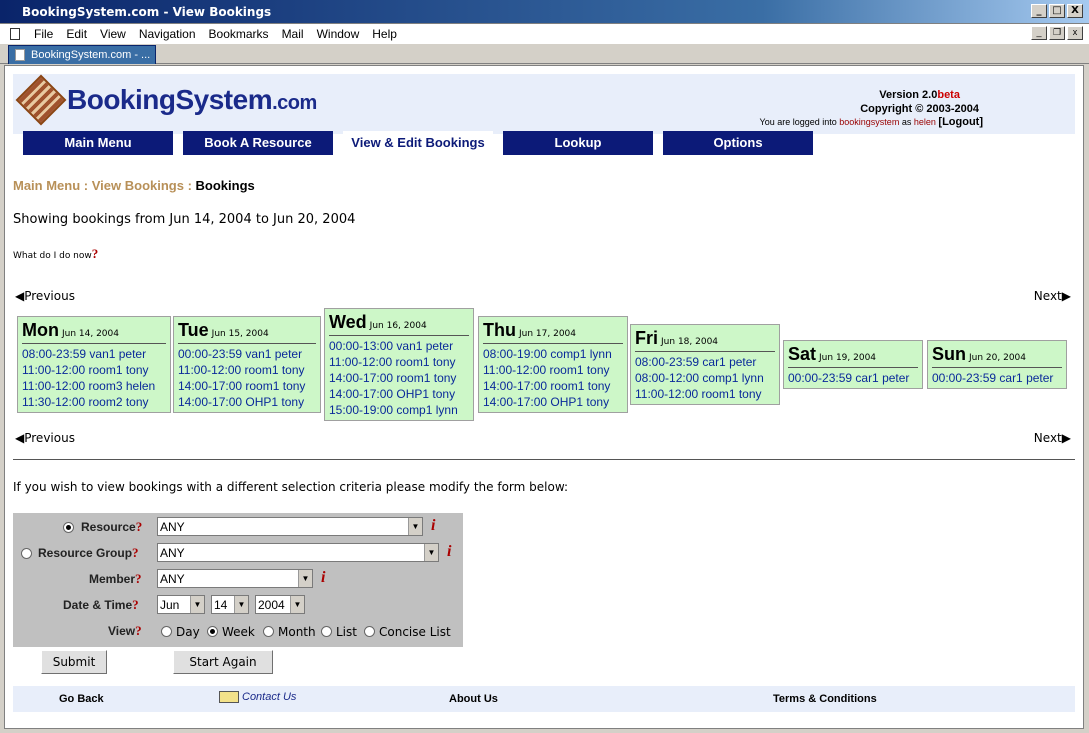 This screenshot has width=1089, height=733. I want to click on breadcrumb-current: Bookings, so click(225, 185).